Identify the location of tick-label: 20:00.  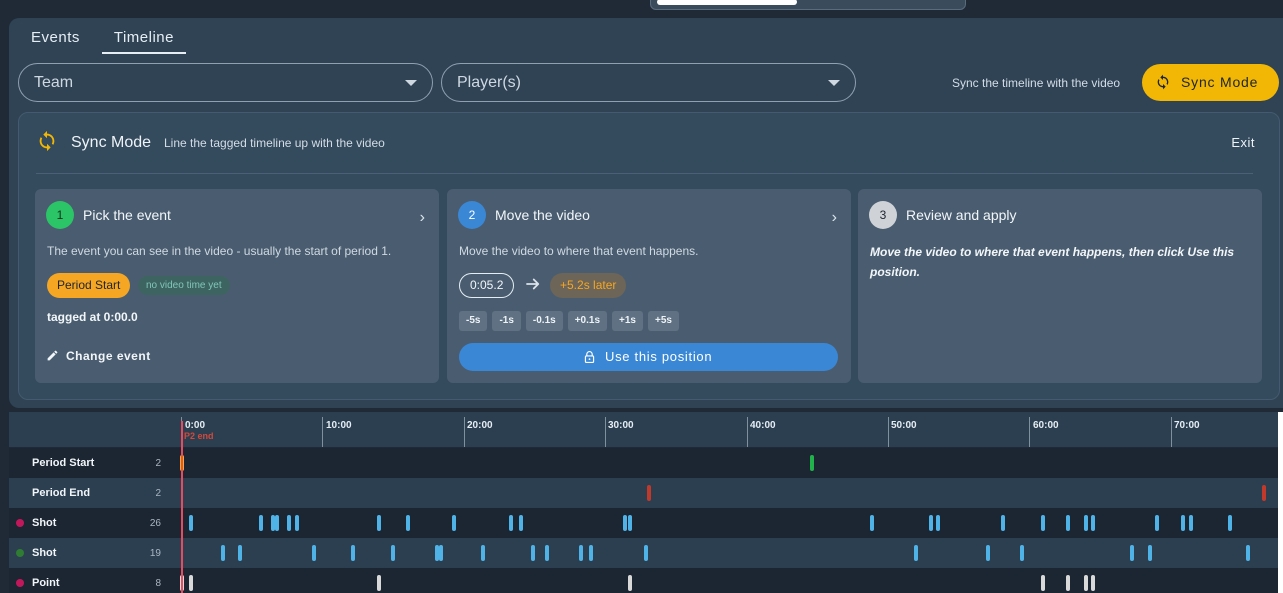
(480, 425).